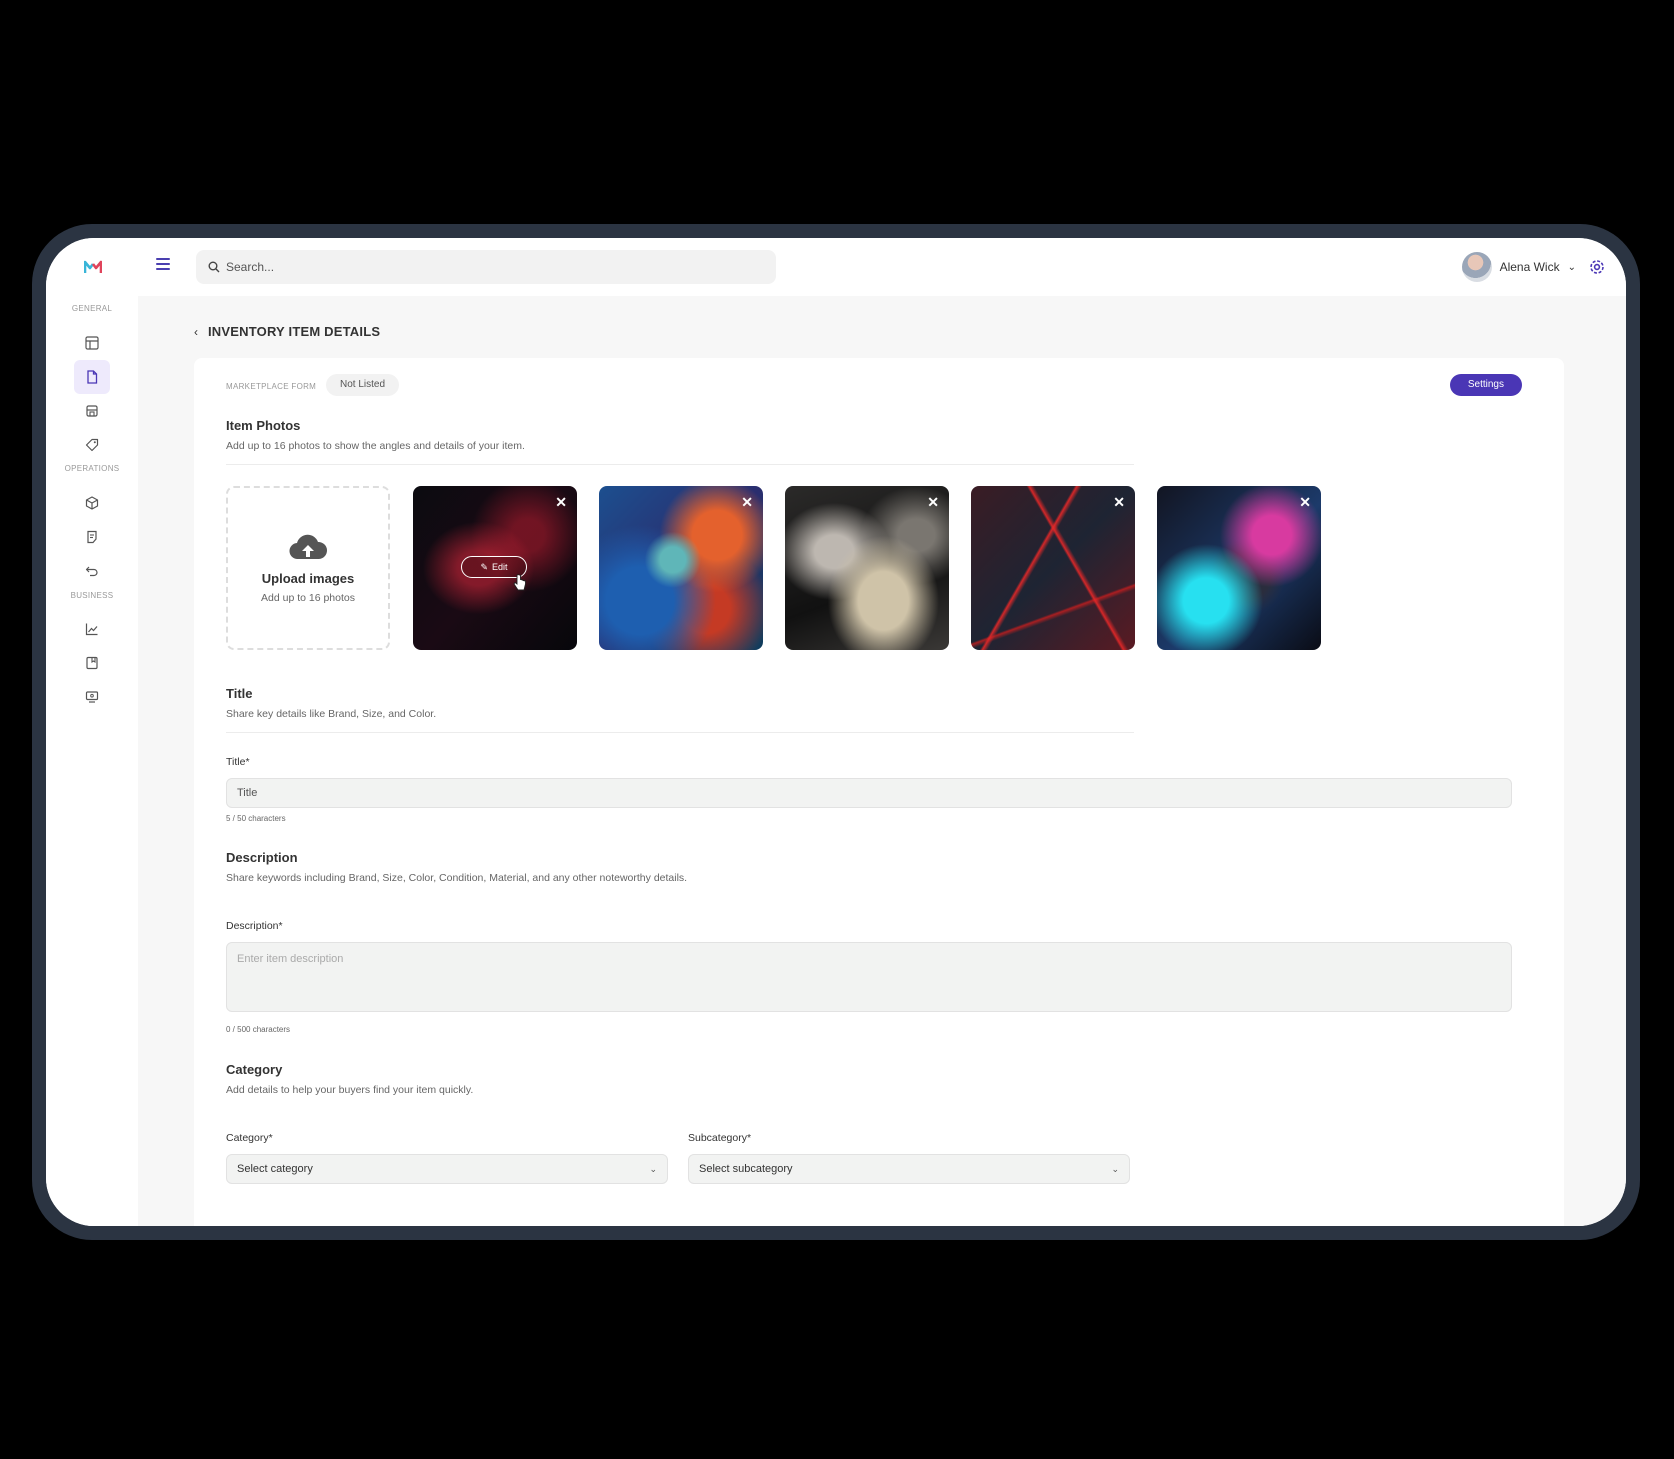 The image size is (1674, 1459). I want to click on box-icon, so click(92, 503).